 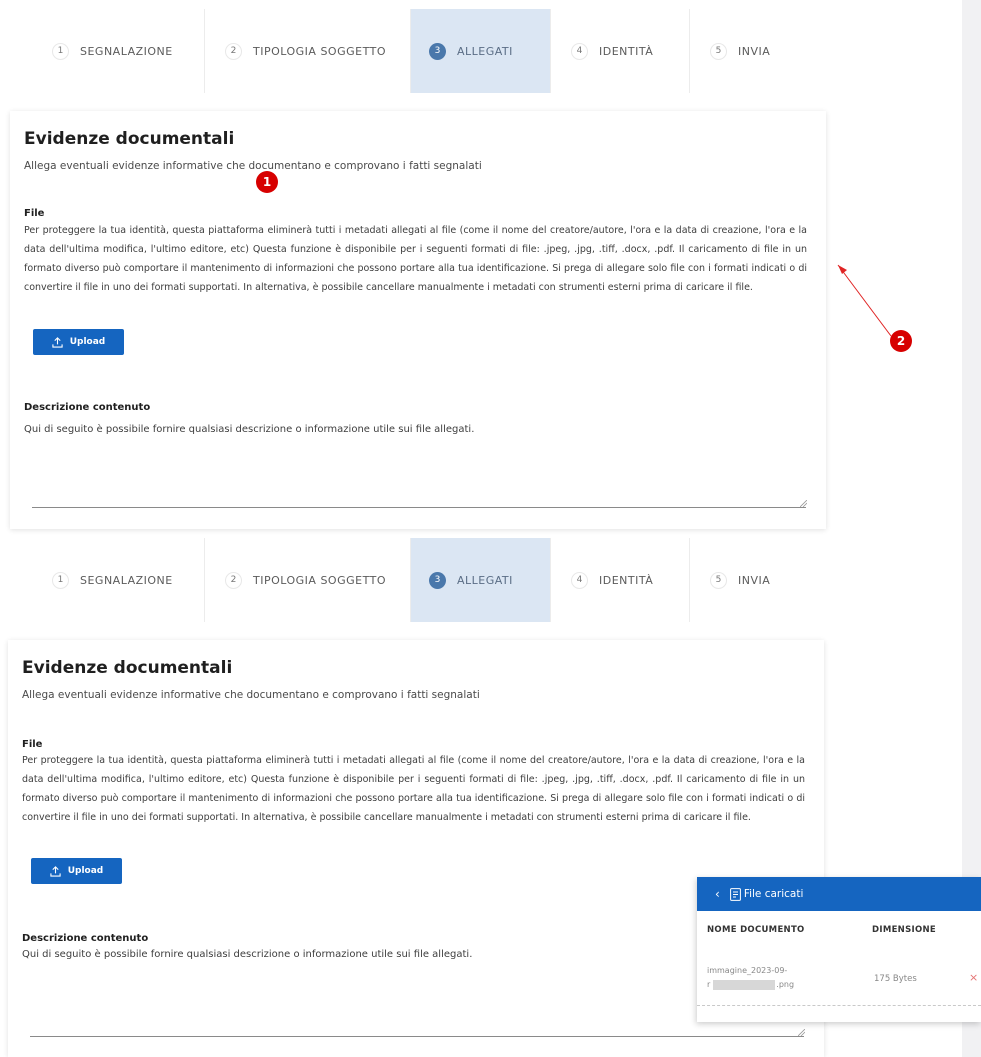 I want to click on uploaded-files-title: File caricati, so click(x=773, y=894).